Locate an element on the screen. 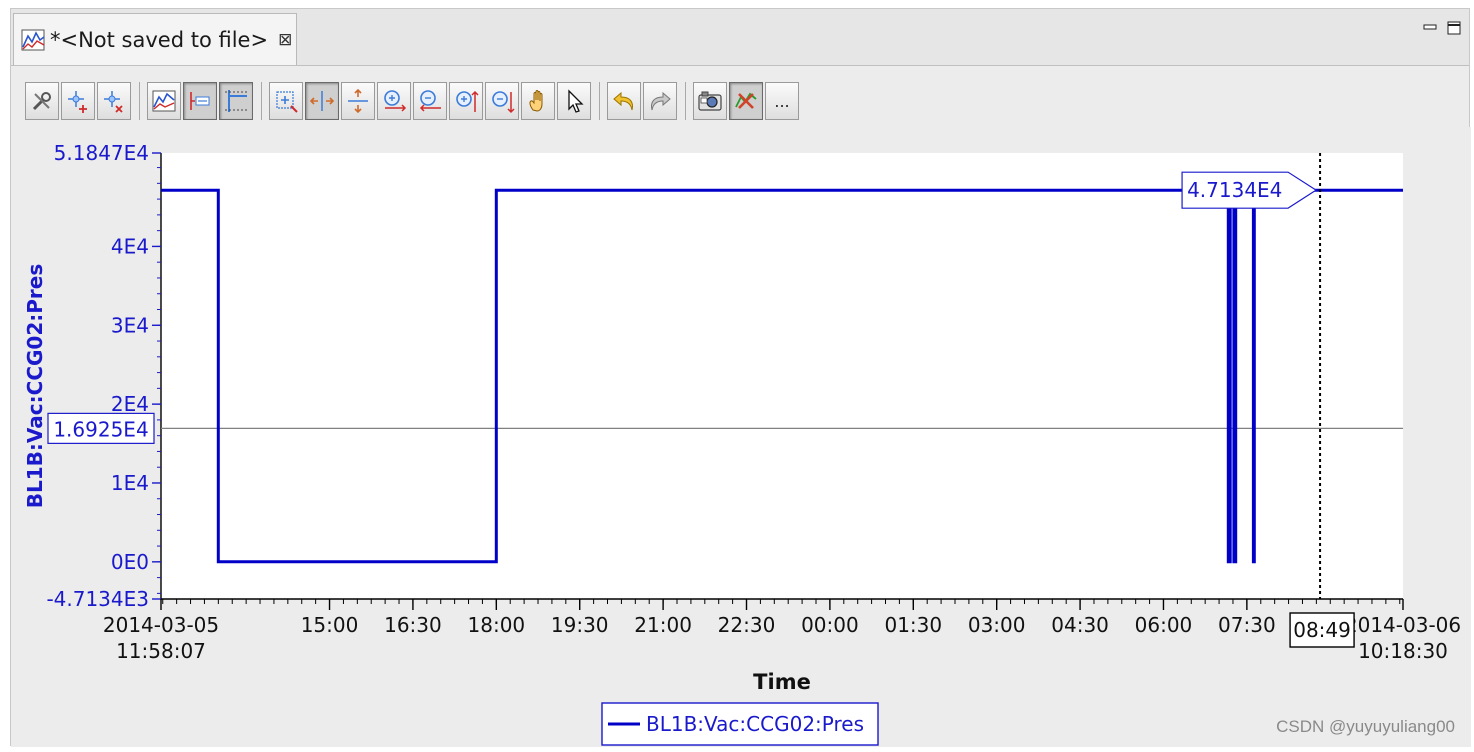 This screenshot has height=752, width=1474. legend: BL1B:Vac:CCG02:Pres is located at coordinates (740, 724).